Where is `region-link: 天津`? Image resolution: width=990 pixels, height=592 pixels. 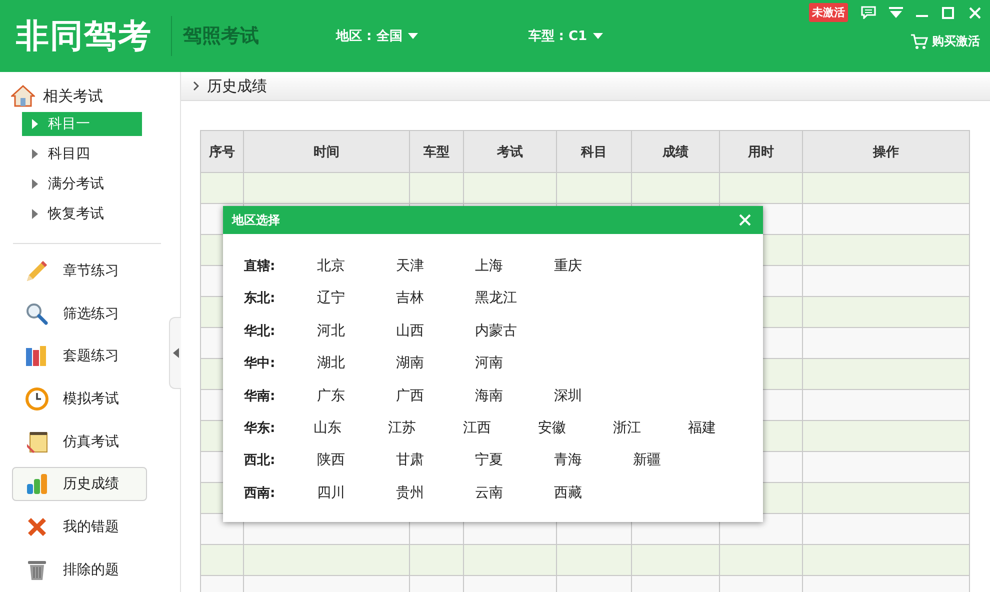
region-link: 天津 is located at coordinates (435, 266).